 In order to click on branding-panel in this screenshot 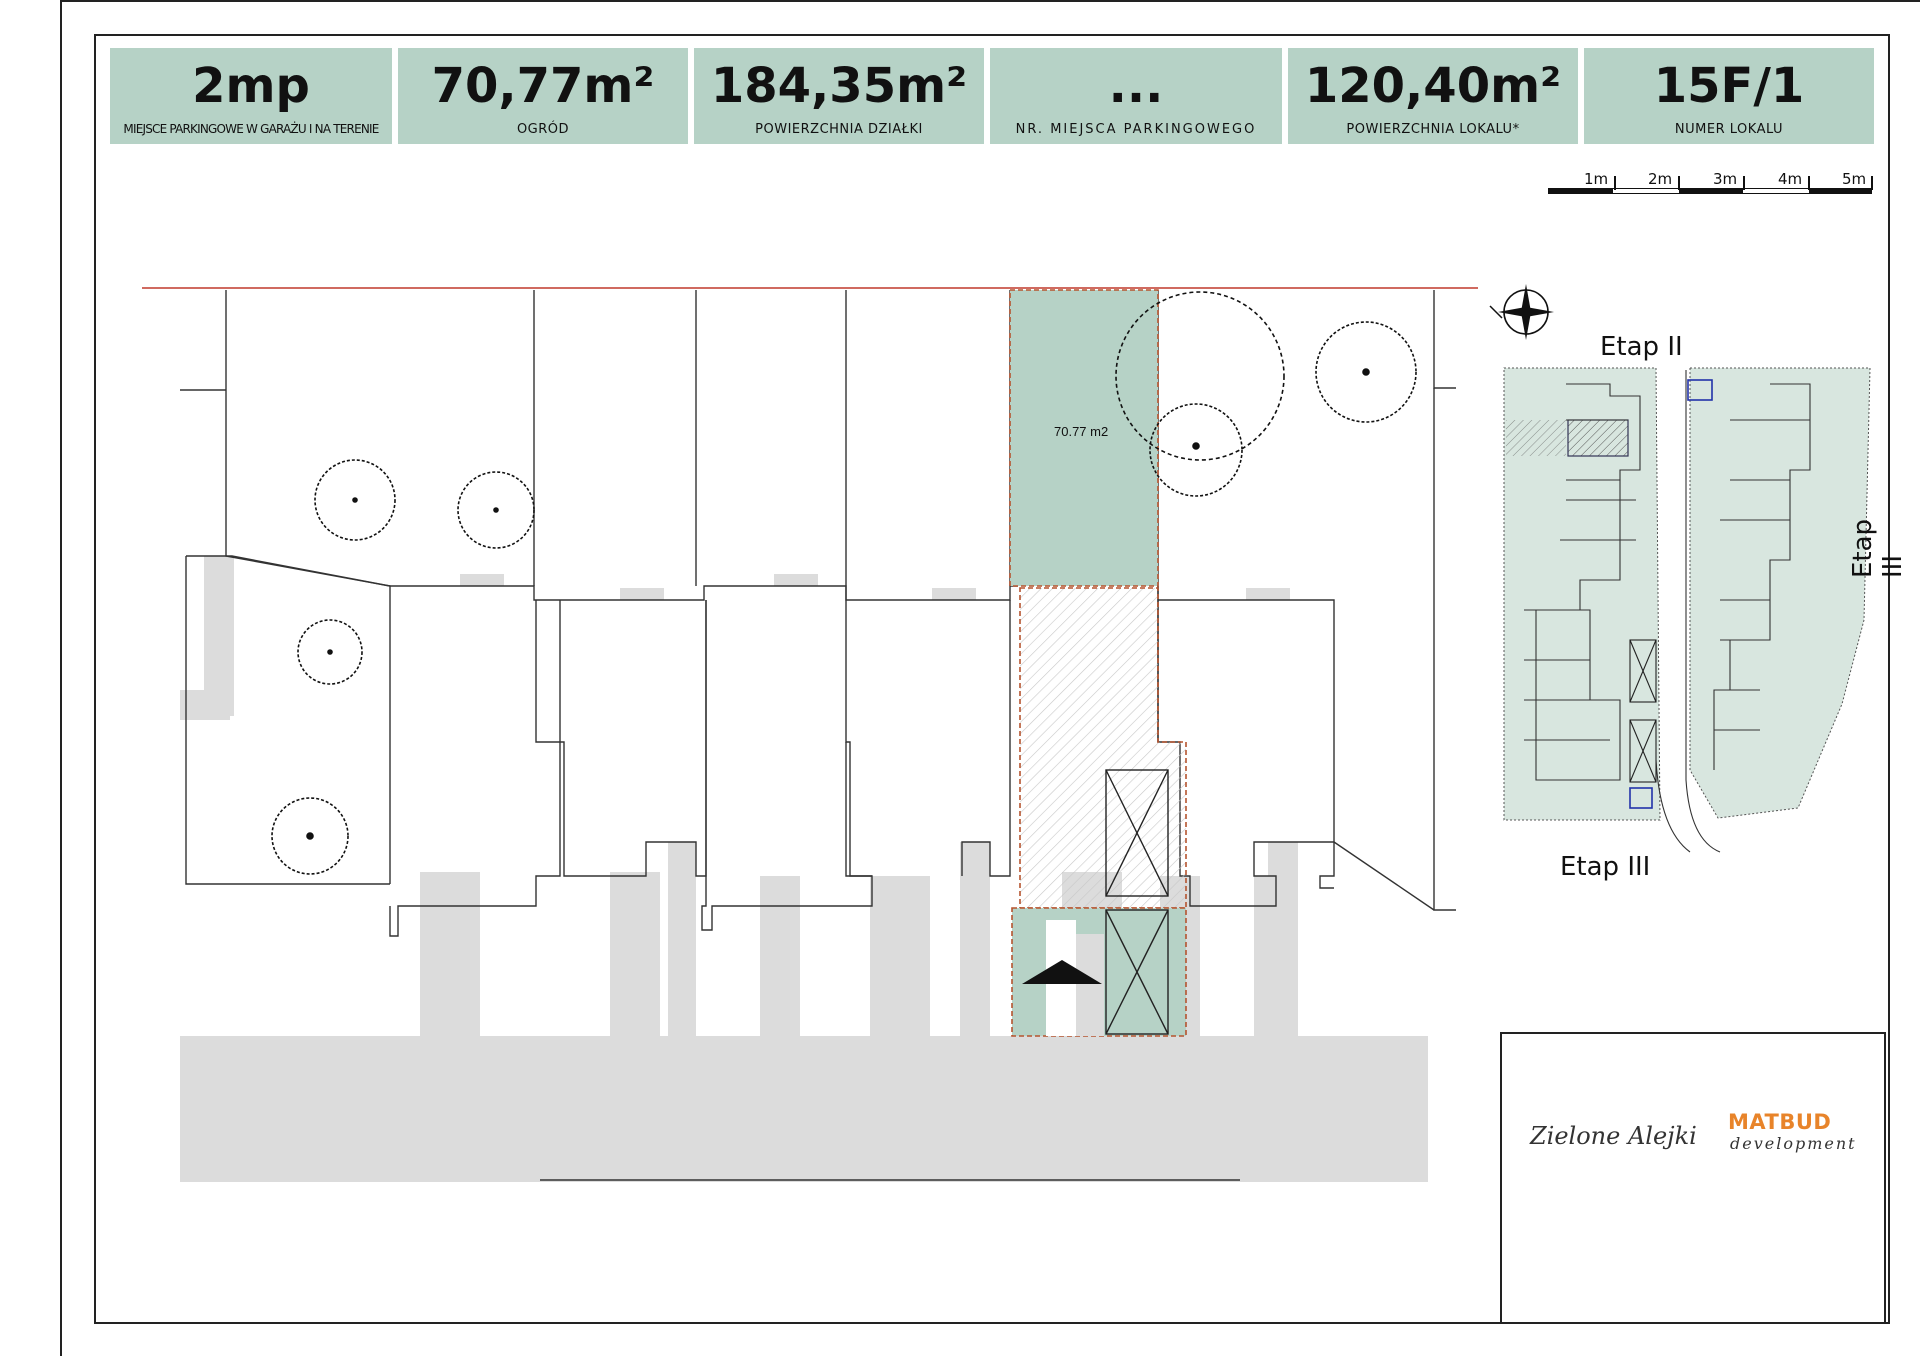, I will do `click(1693, 1178)`.